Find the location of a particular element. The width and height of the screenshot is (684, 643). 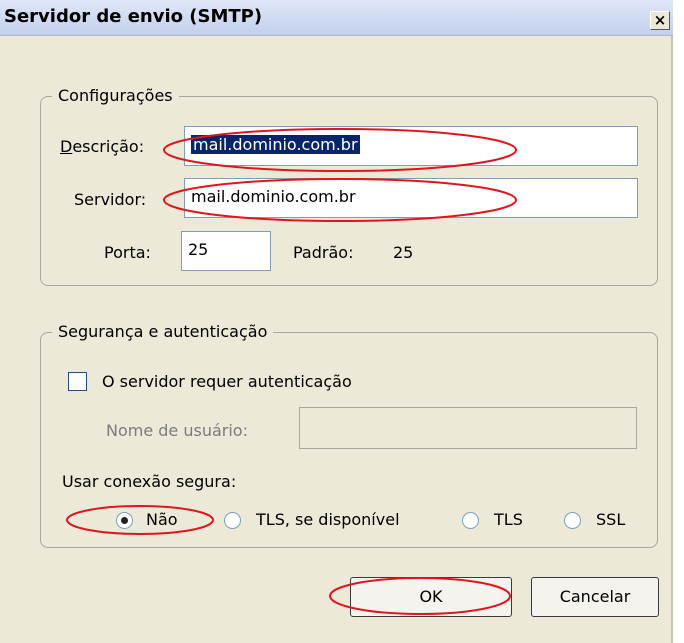

highlight-ellipse-servidor is located at coordinates (340, 200).